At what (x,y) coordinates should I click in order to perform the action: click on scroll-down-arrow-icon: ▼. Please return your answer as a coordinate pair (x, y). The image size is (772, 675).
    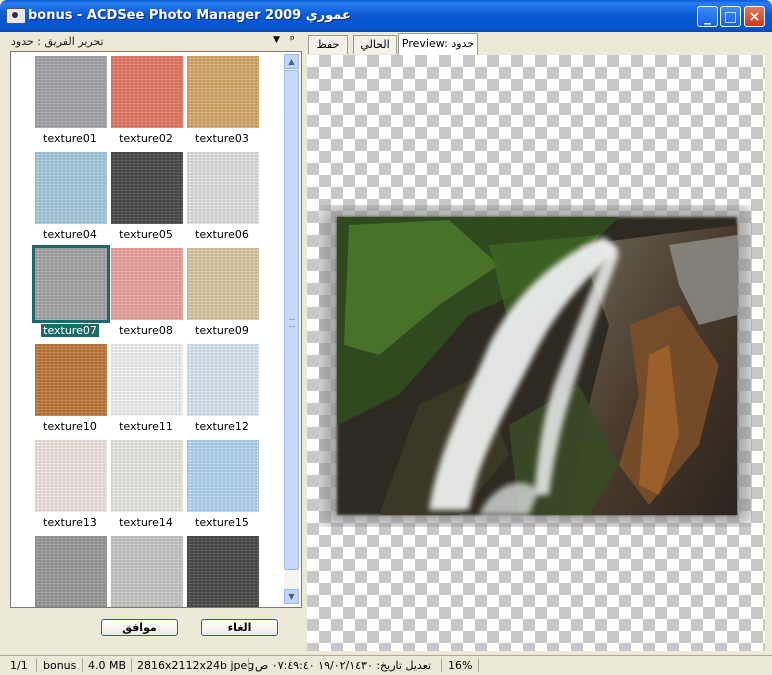
    Looking at the image, I should click on (291, 596).